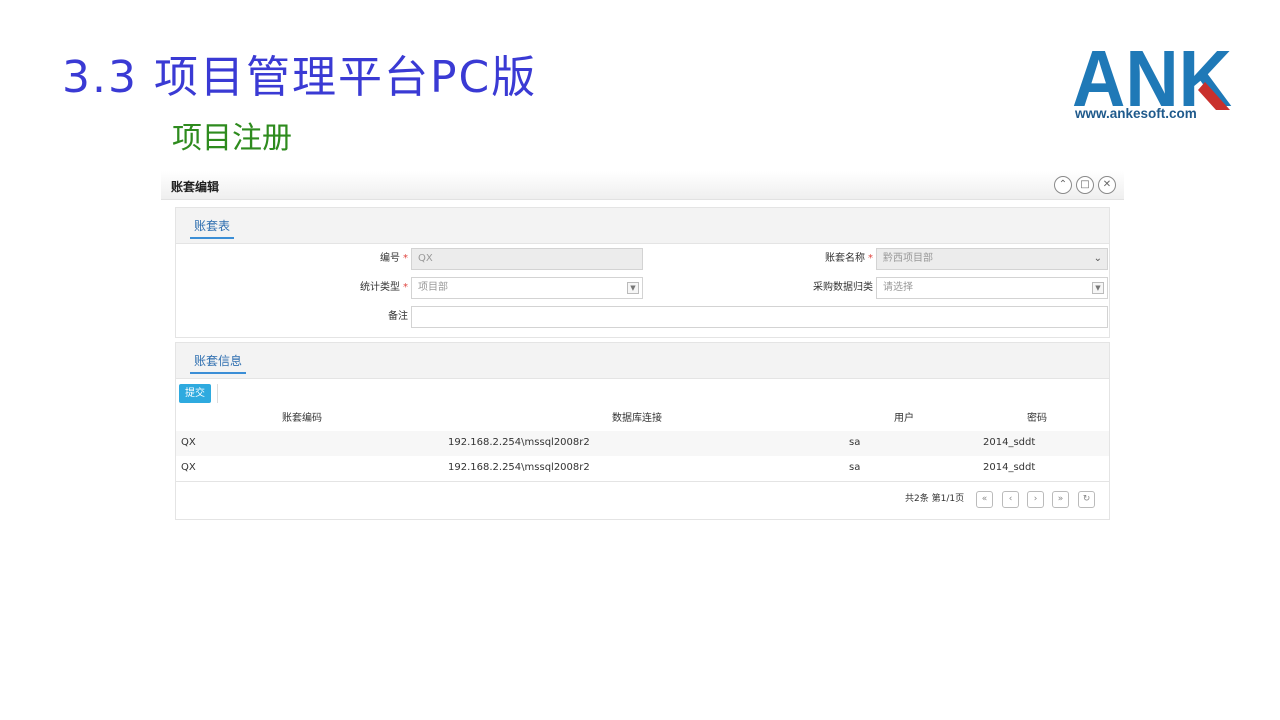 This screenshot has width=1280, height=720. I want to click on refresh-icon: ↻, so click(1086, 499).